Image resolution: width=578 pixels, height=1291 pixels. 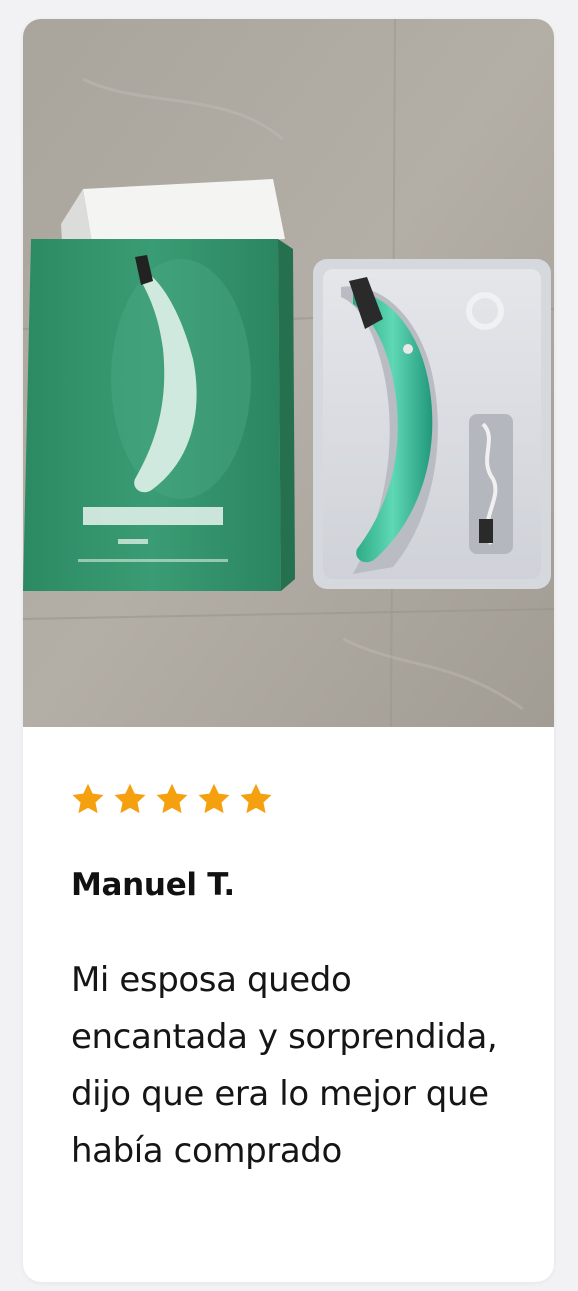 What do you see at coordinates (153, 885) in the screenshot?
I see `reviewer-name: Manuel T.` at bounding box center [153, 885].